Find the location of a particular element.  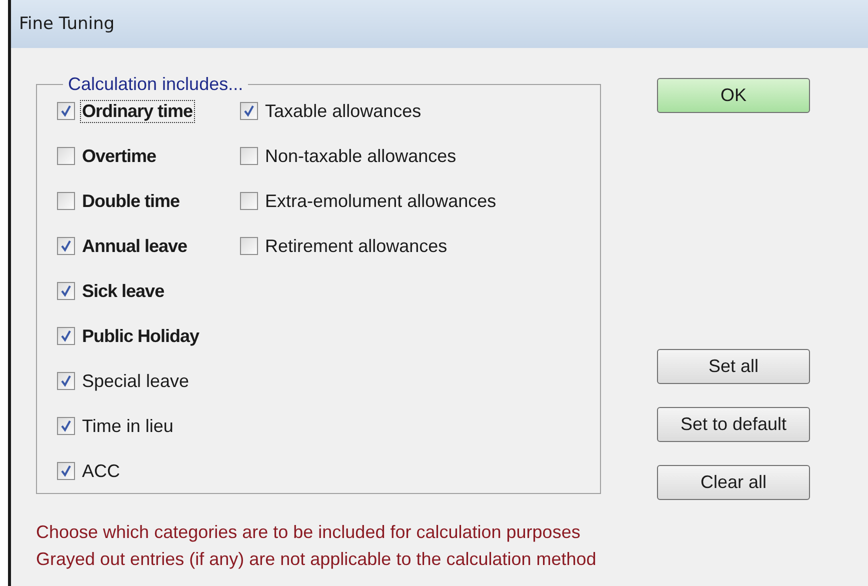

checkbox-label: Non-taxable allowances is located at coordinates (361, 156).